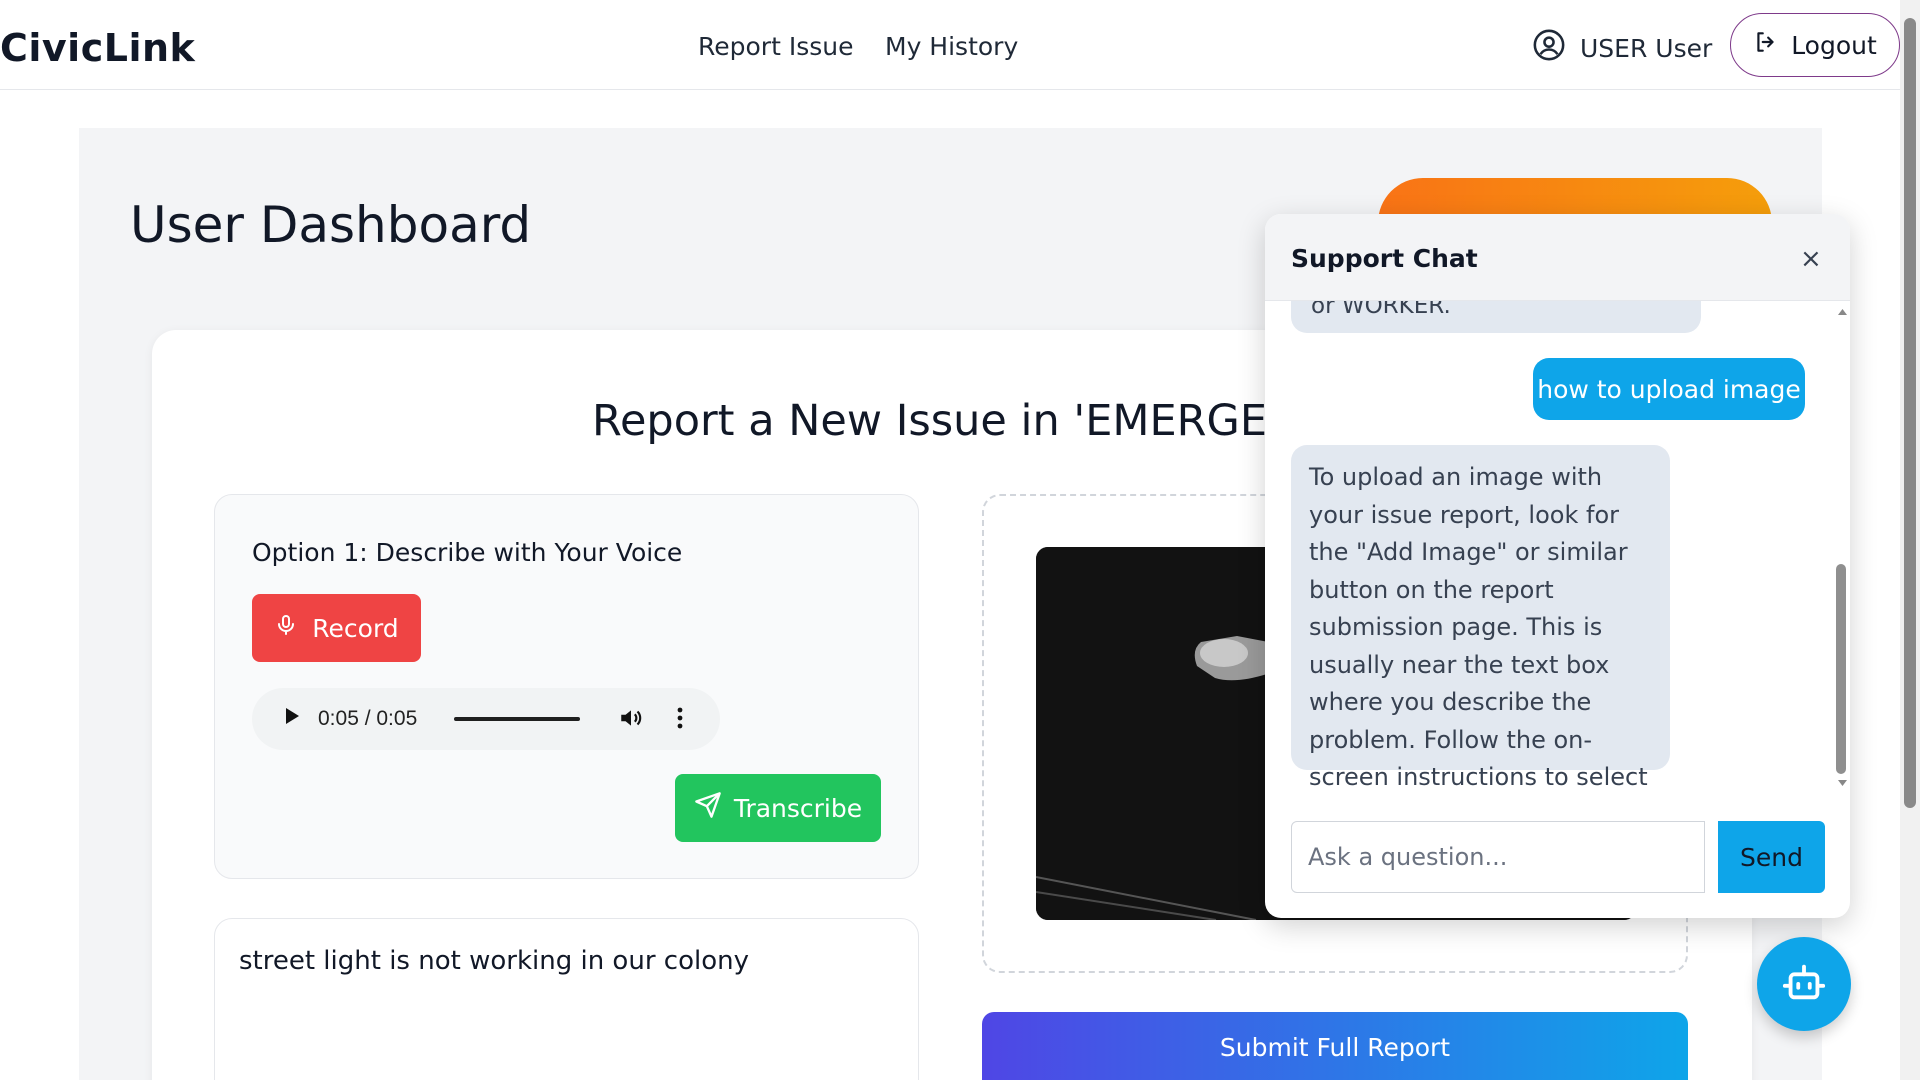  I want to click on audio-progress-track, so click(517, 719).